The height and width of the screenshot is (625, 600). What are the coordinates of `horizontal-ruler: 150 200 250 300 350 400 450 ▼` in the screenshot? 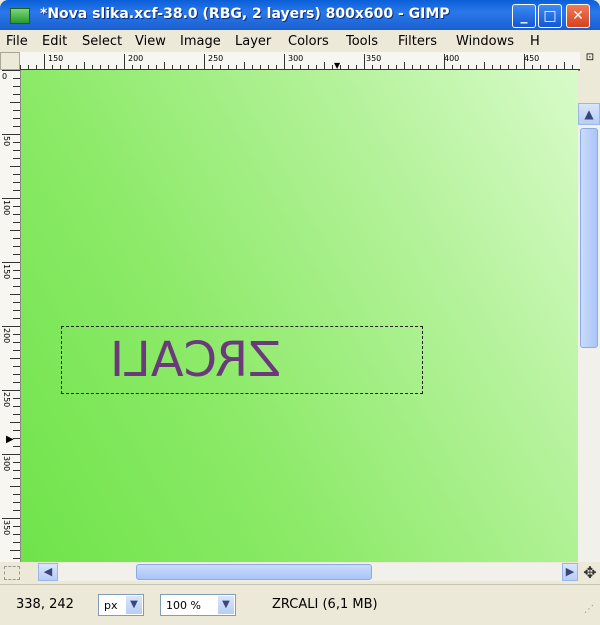 It's located at (300, 61).